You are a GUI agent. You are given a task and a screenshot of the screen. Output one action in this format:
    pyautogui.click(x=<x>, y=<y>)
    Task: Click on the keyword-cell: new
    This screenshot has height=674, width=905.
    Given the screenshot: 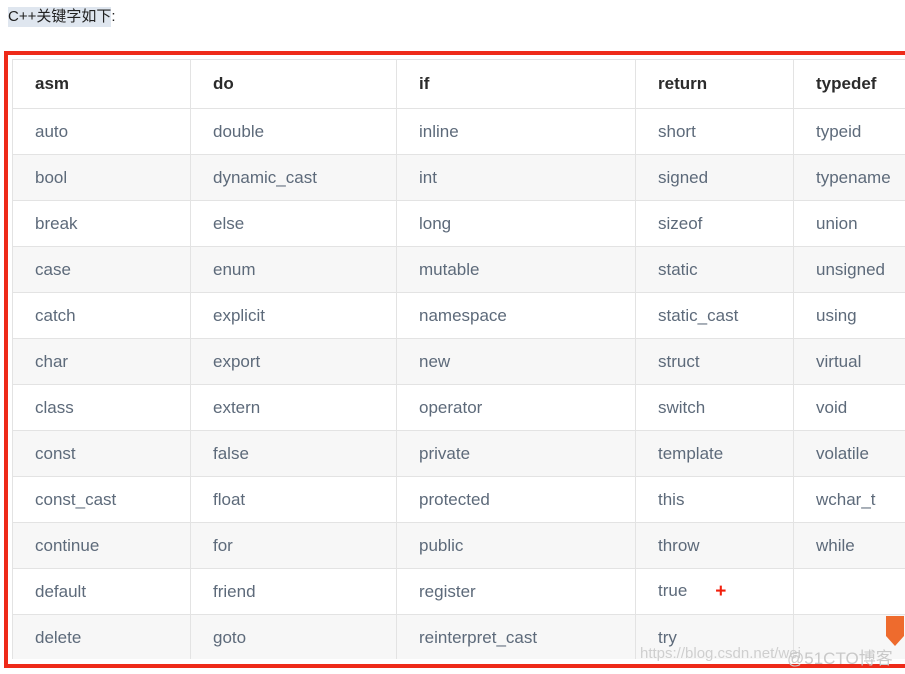 What is the action you would take?
    pyautogui.click(x=516, y=361)
    